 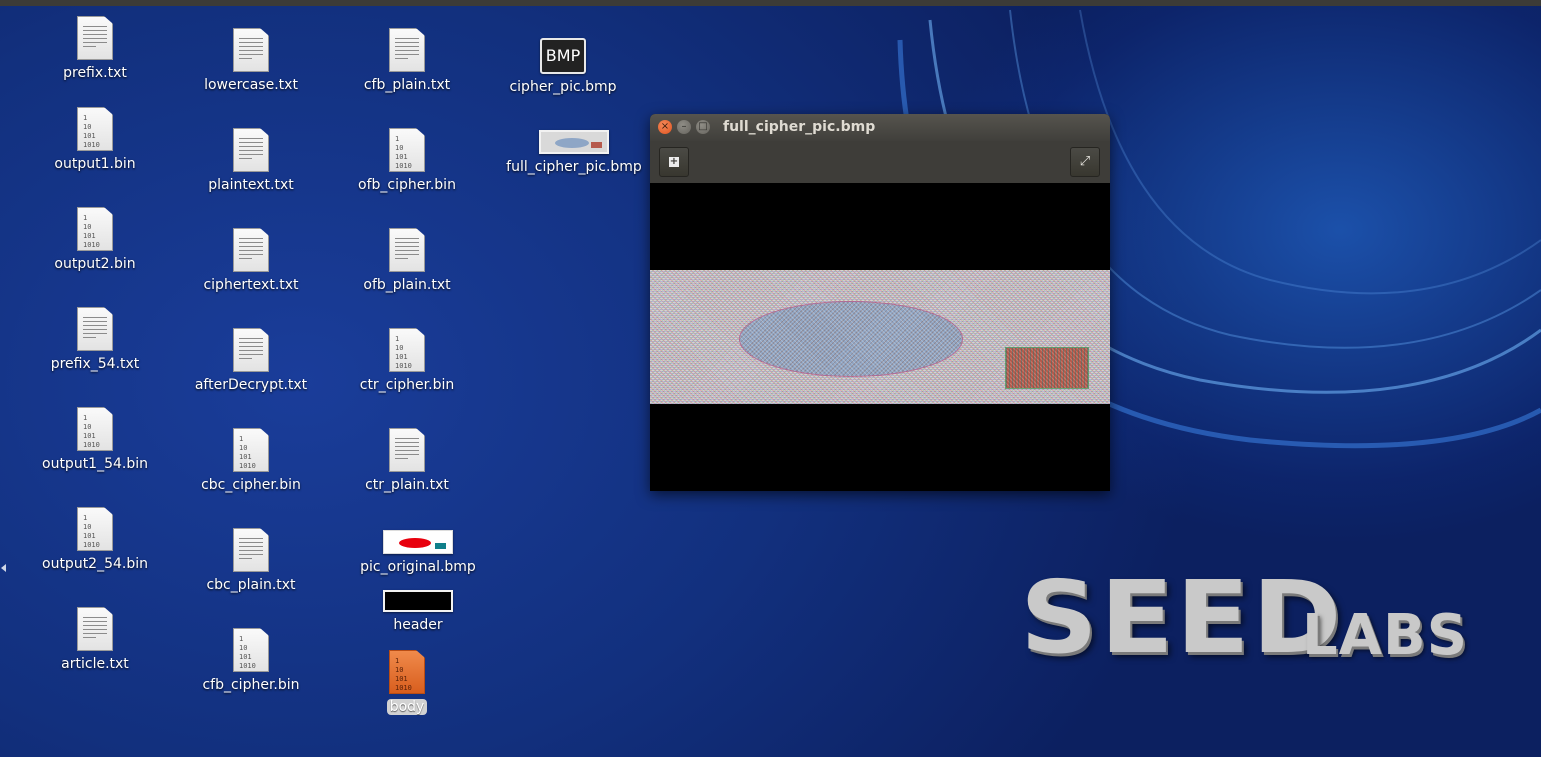 I want to click on window-titlebar: × – □ full_cipher_pic.bmp, so click(x=880, y=127).